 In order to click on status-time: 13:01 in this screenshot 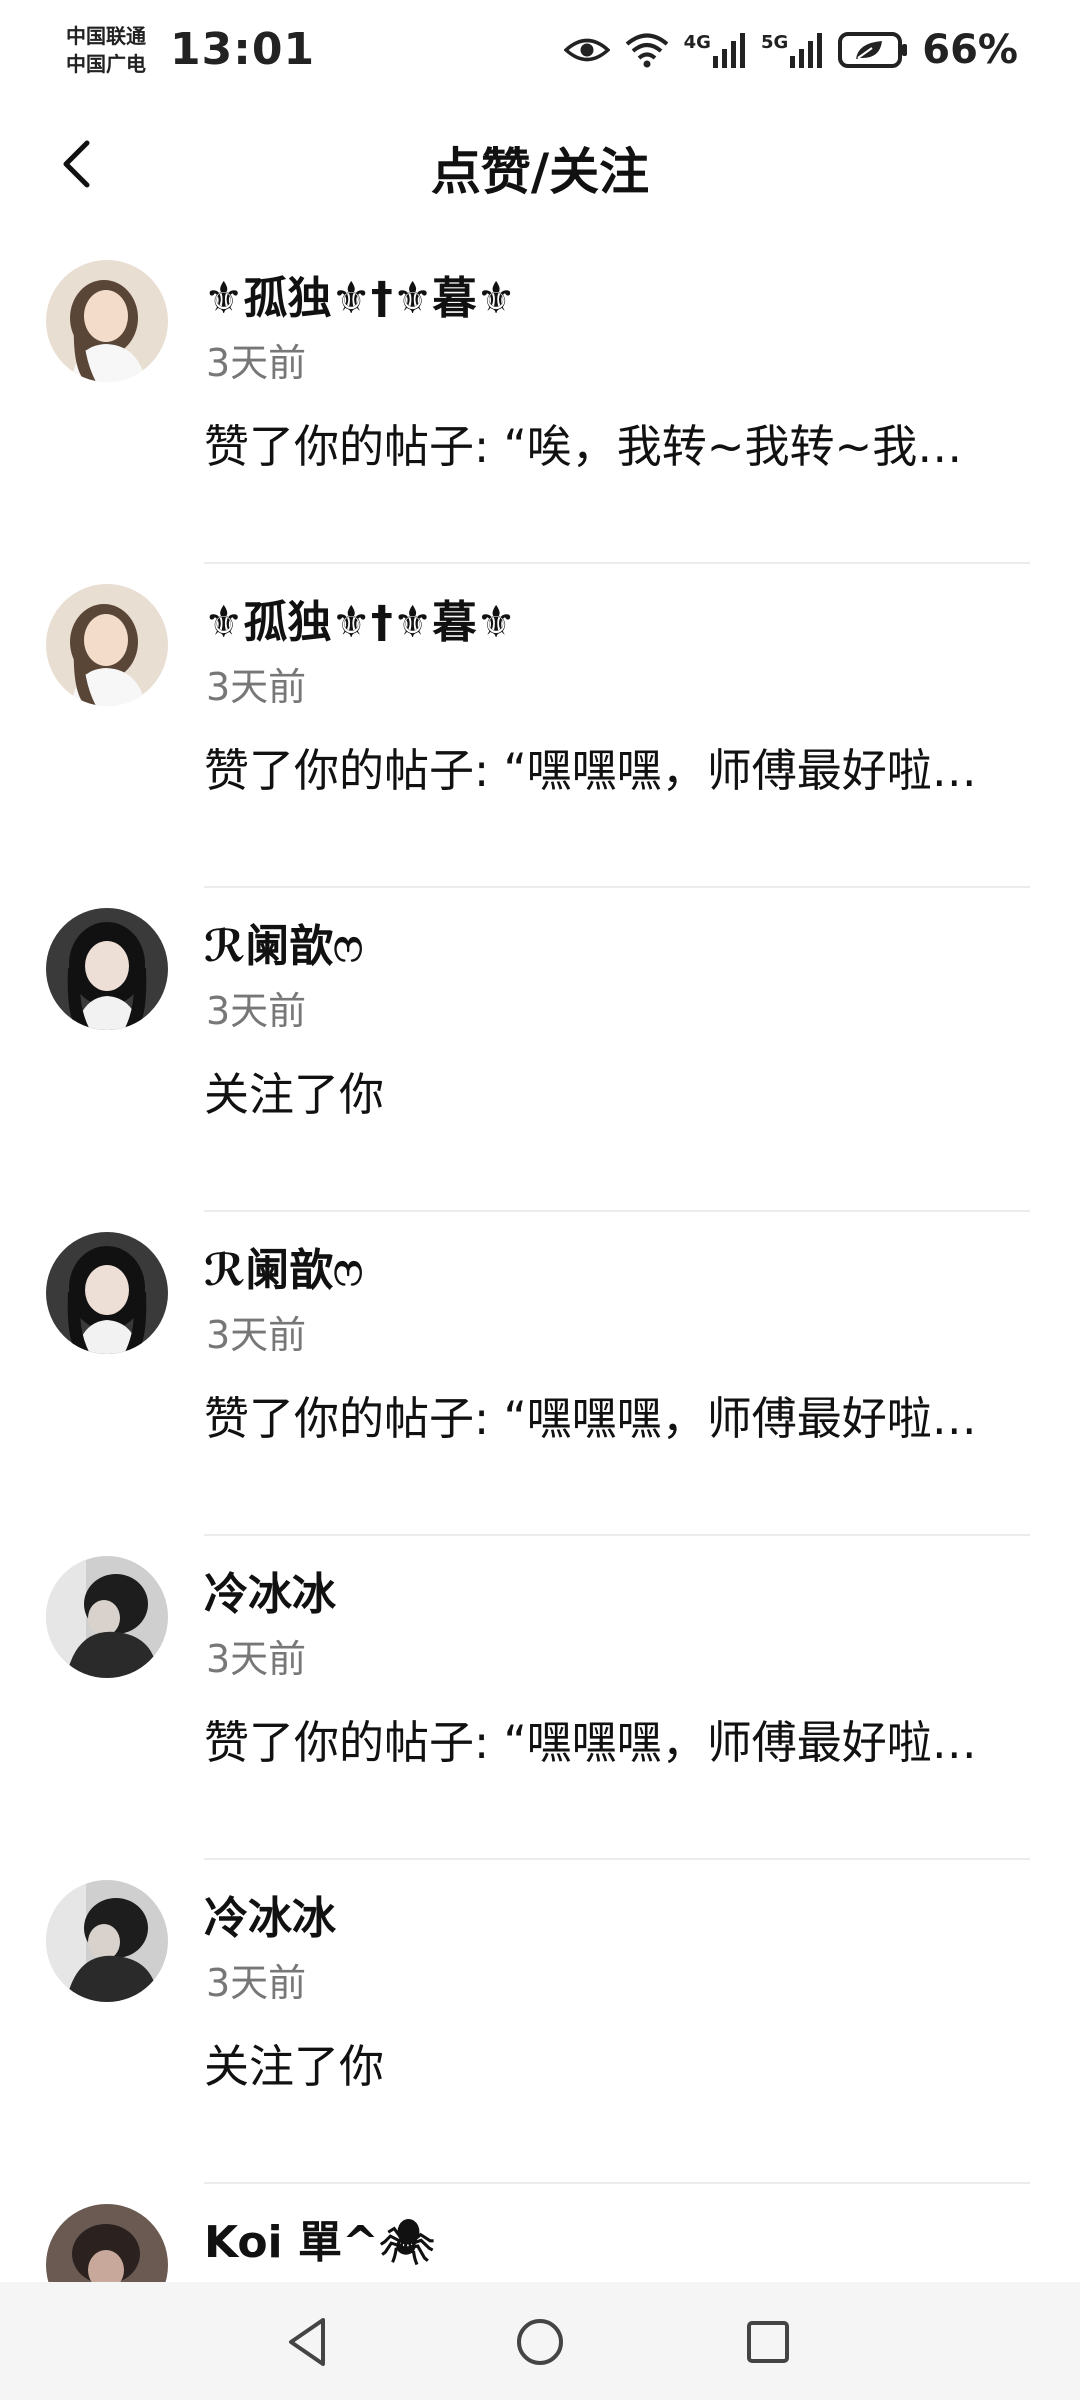, I will do `click(243, 49)`.